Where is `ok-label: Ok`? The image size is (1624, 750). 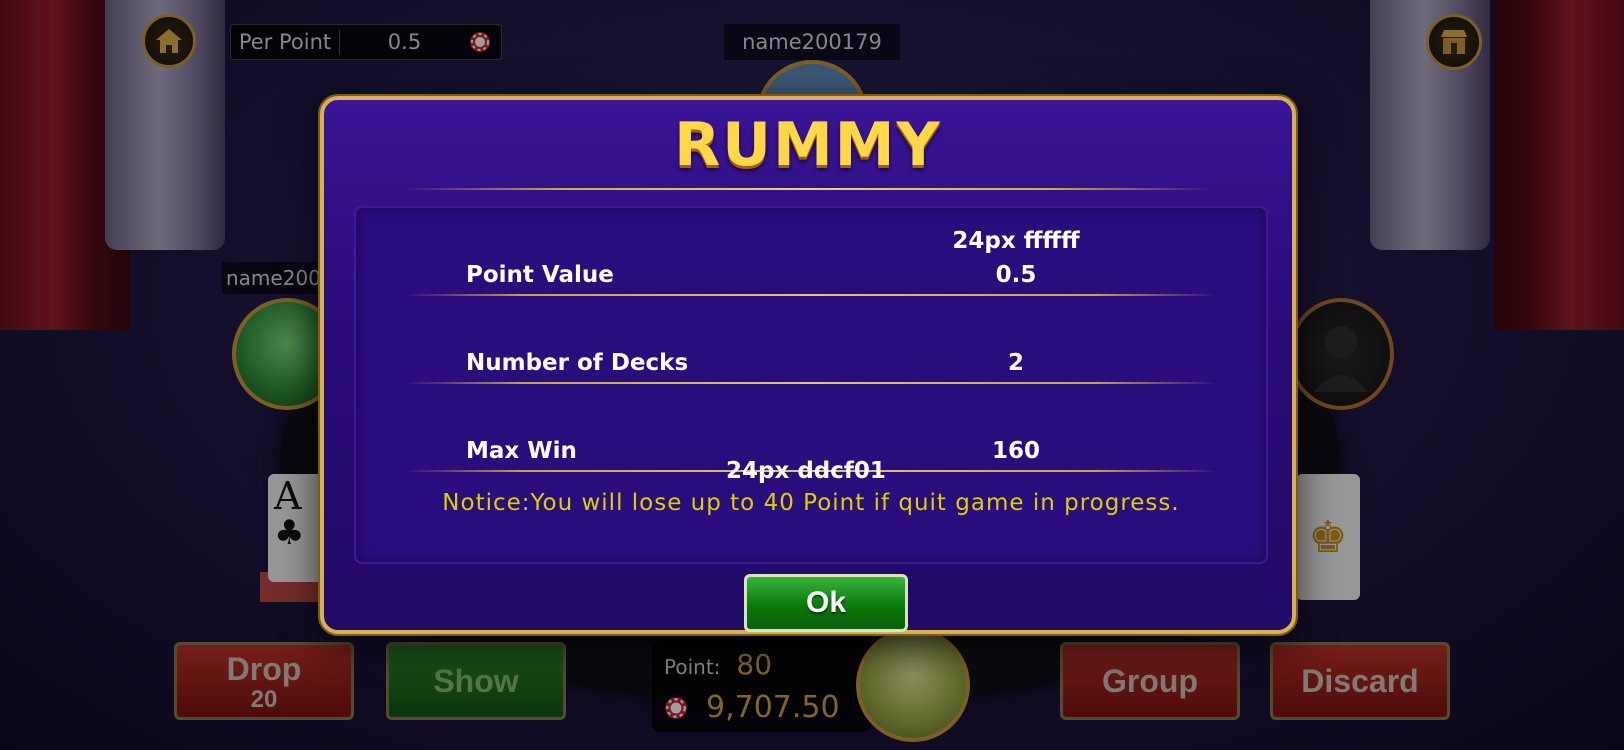 ok-label: Ok is located at coordinates (826, 602).